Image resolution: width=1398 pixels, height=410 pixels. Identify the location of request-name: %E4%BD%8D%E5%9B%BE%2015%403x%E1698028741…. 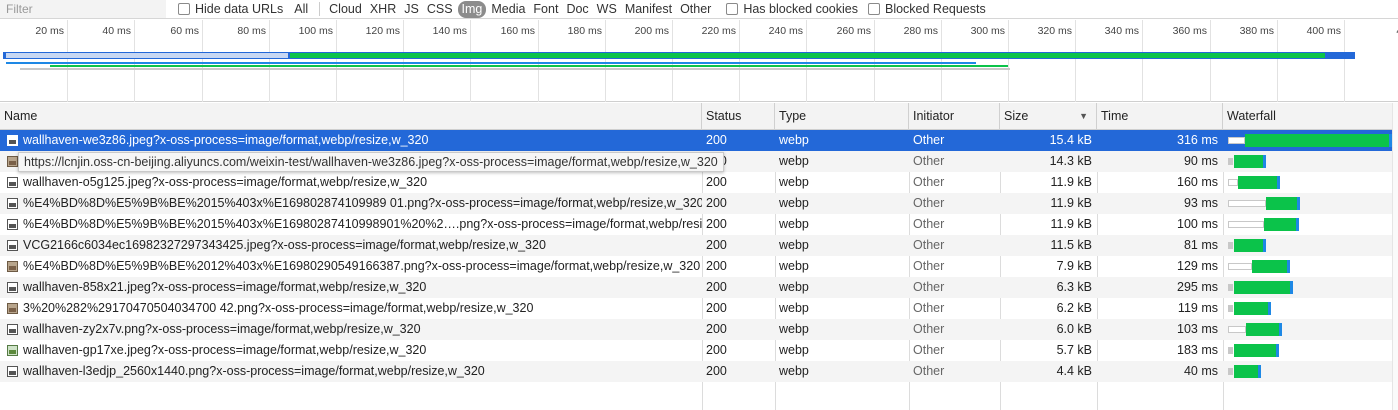
(362, 203).